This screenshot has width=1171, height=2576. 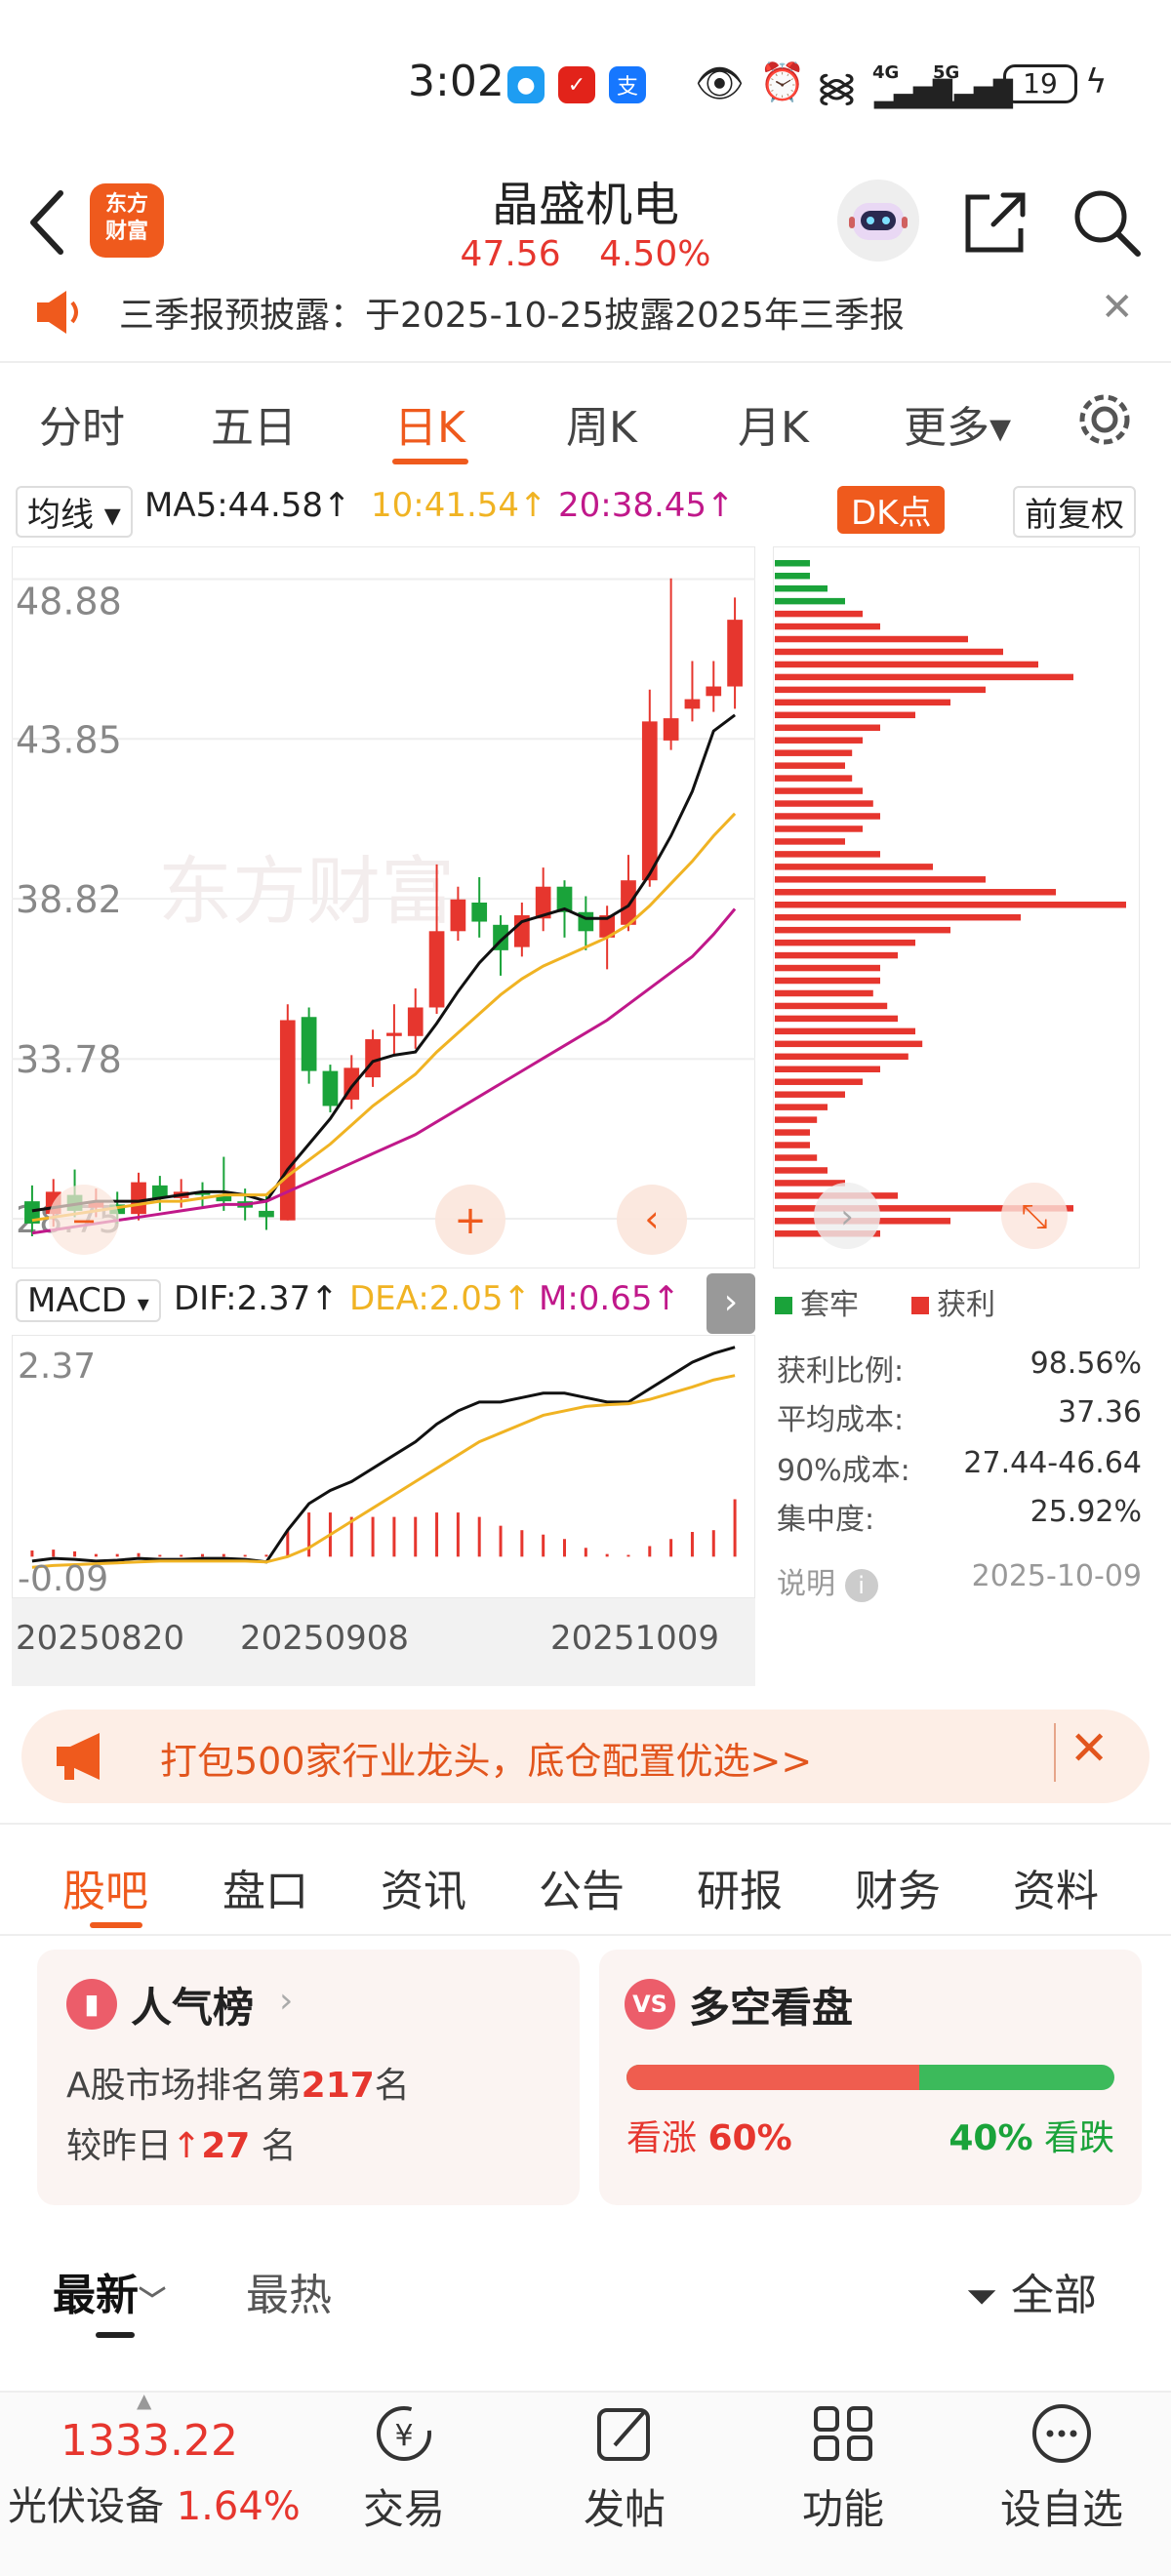 I want to click on tab-daily-k: 日K, so click(x=429, y=423).